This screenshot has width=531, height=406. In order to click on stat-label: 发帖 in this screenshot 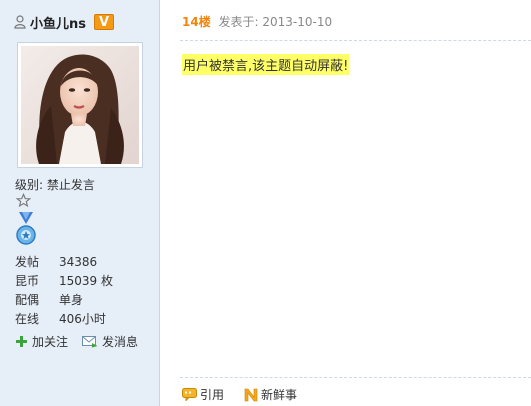, I will do `click(27, 262)`.